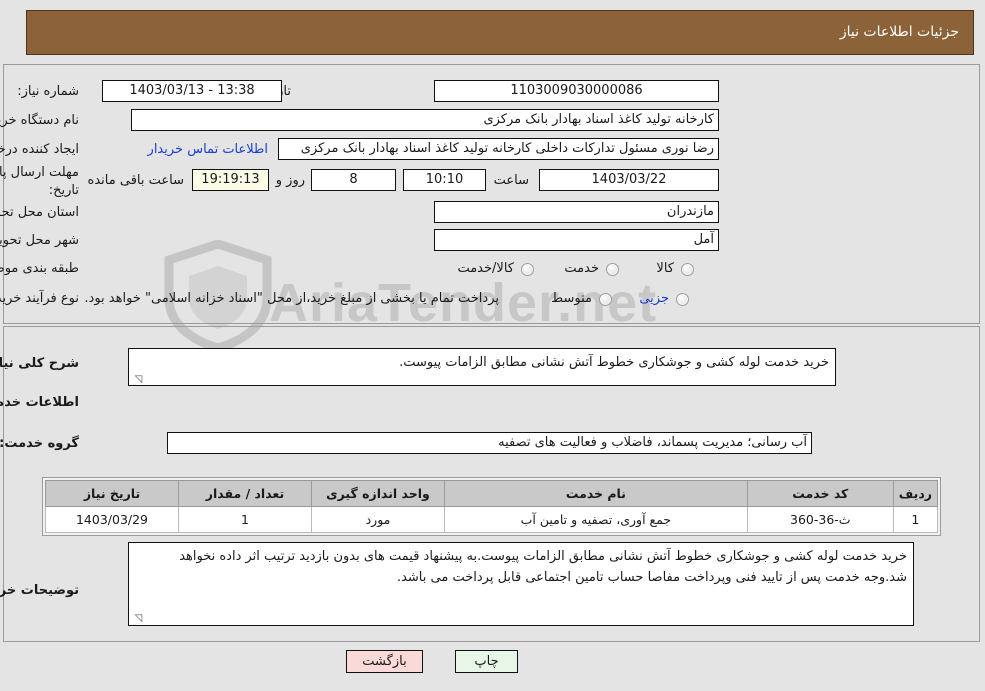 This screenshot has width=985, height=691. What do you see at coordinates (655, 298) in the screenshot?
I see `radio-label-purchase-minor: جزیی` at bounding box center [655, 298].